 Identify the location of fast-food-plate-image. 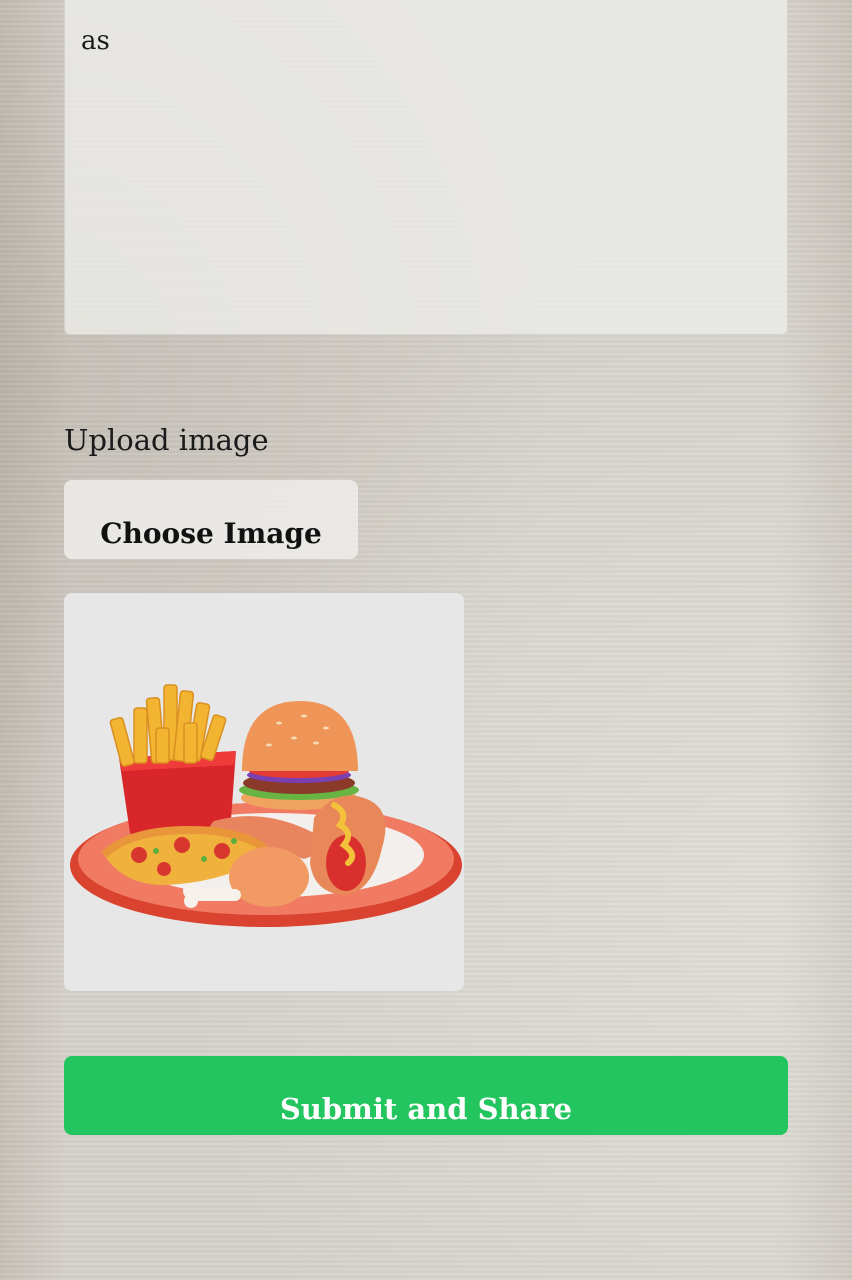
(266, 805).